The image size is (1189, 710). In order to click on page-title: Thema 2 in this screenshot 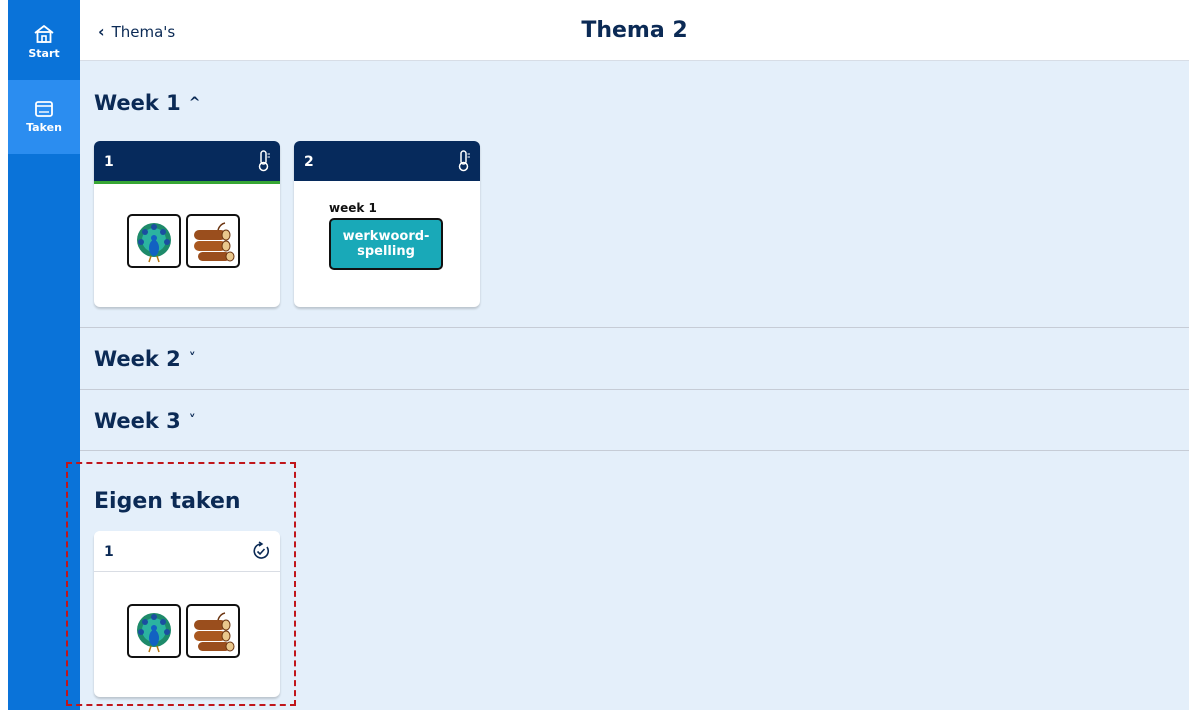, I will do `click(634, 30)`.